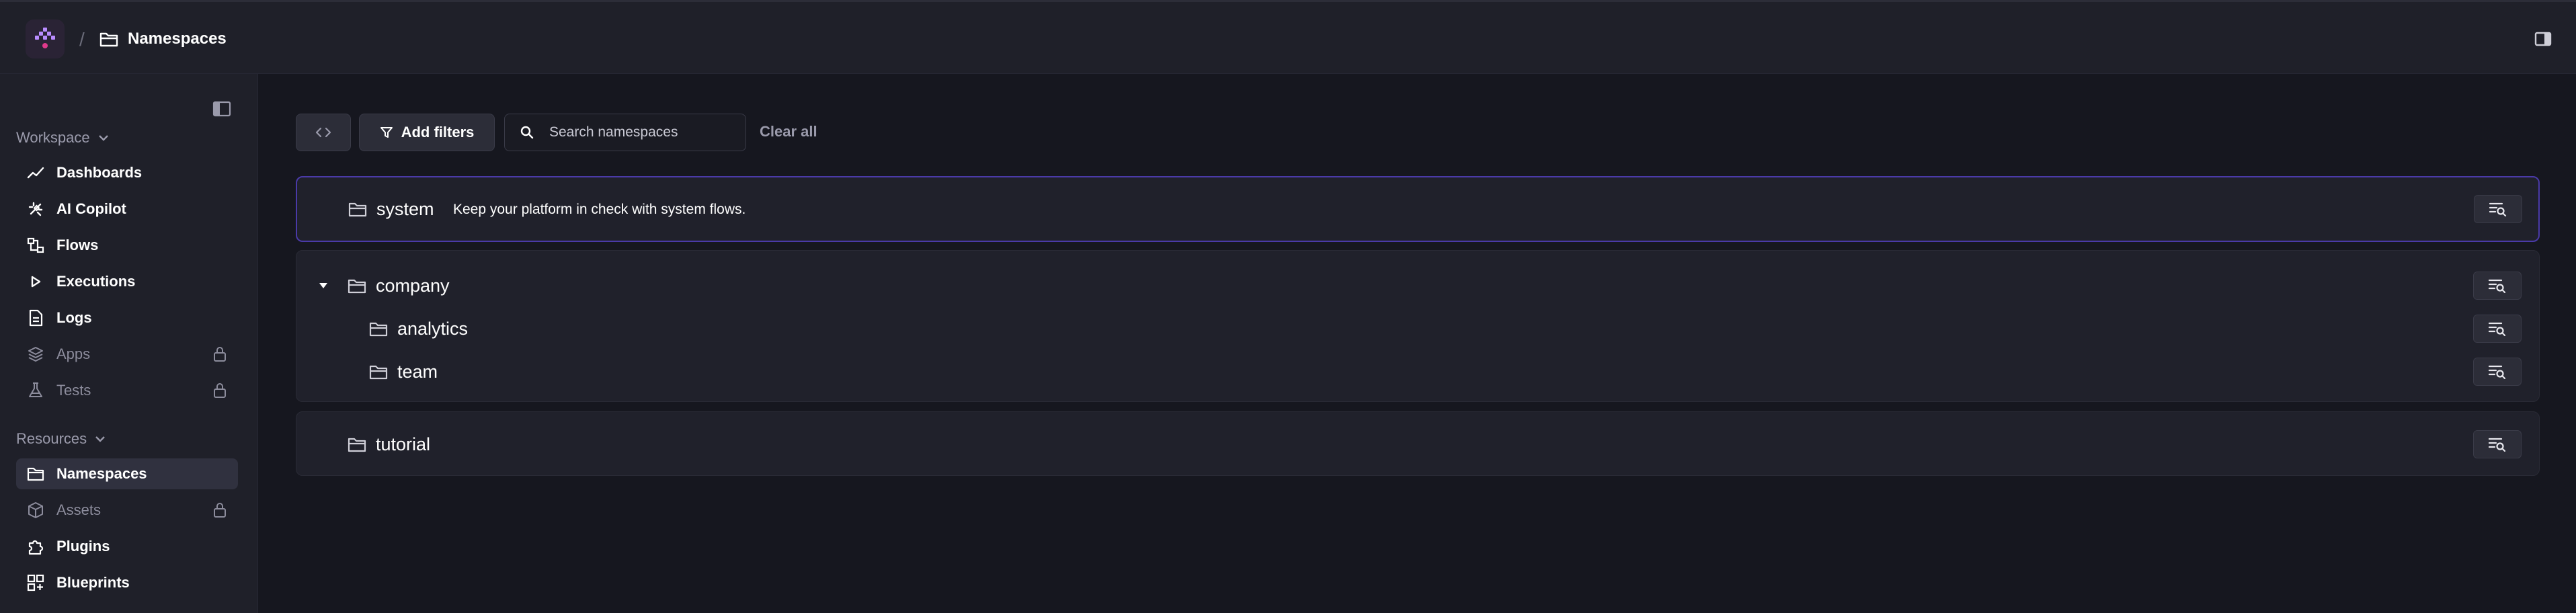 This screenshot has height=613, width=2576. I want to click on cube-icon, so click(35, 510).